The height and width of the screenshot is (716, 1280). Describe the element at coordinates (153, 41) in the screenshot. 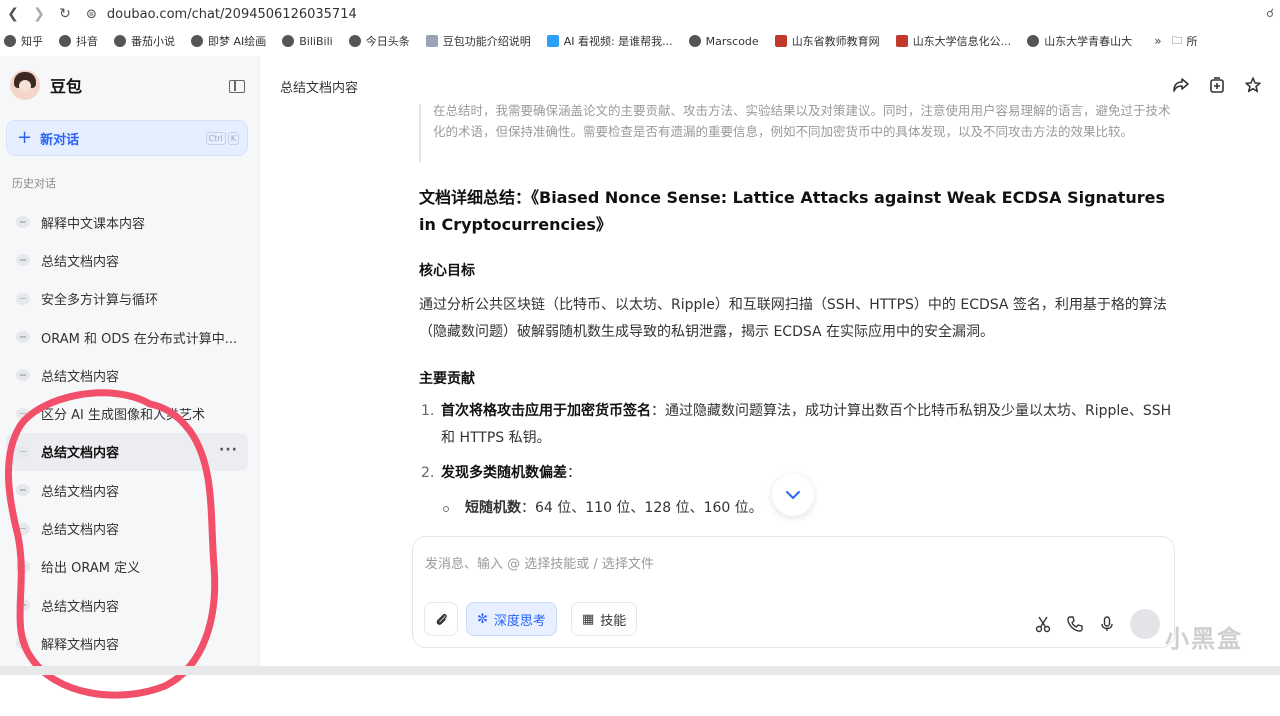

I see `bookmark-label: 番茄小说` at that location.